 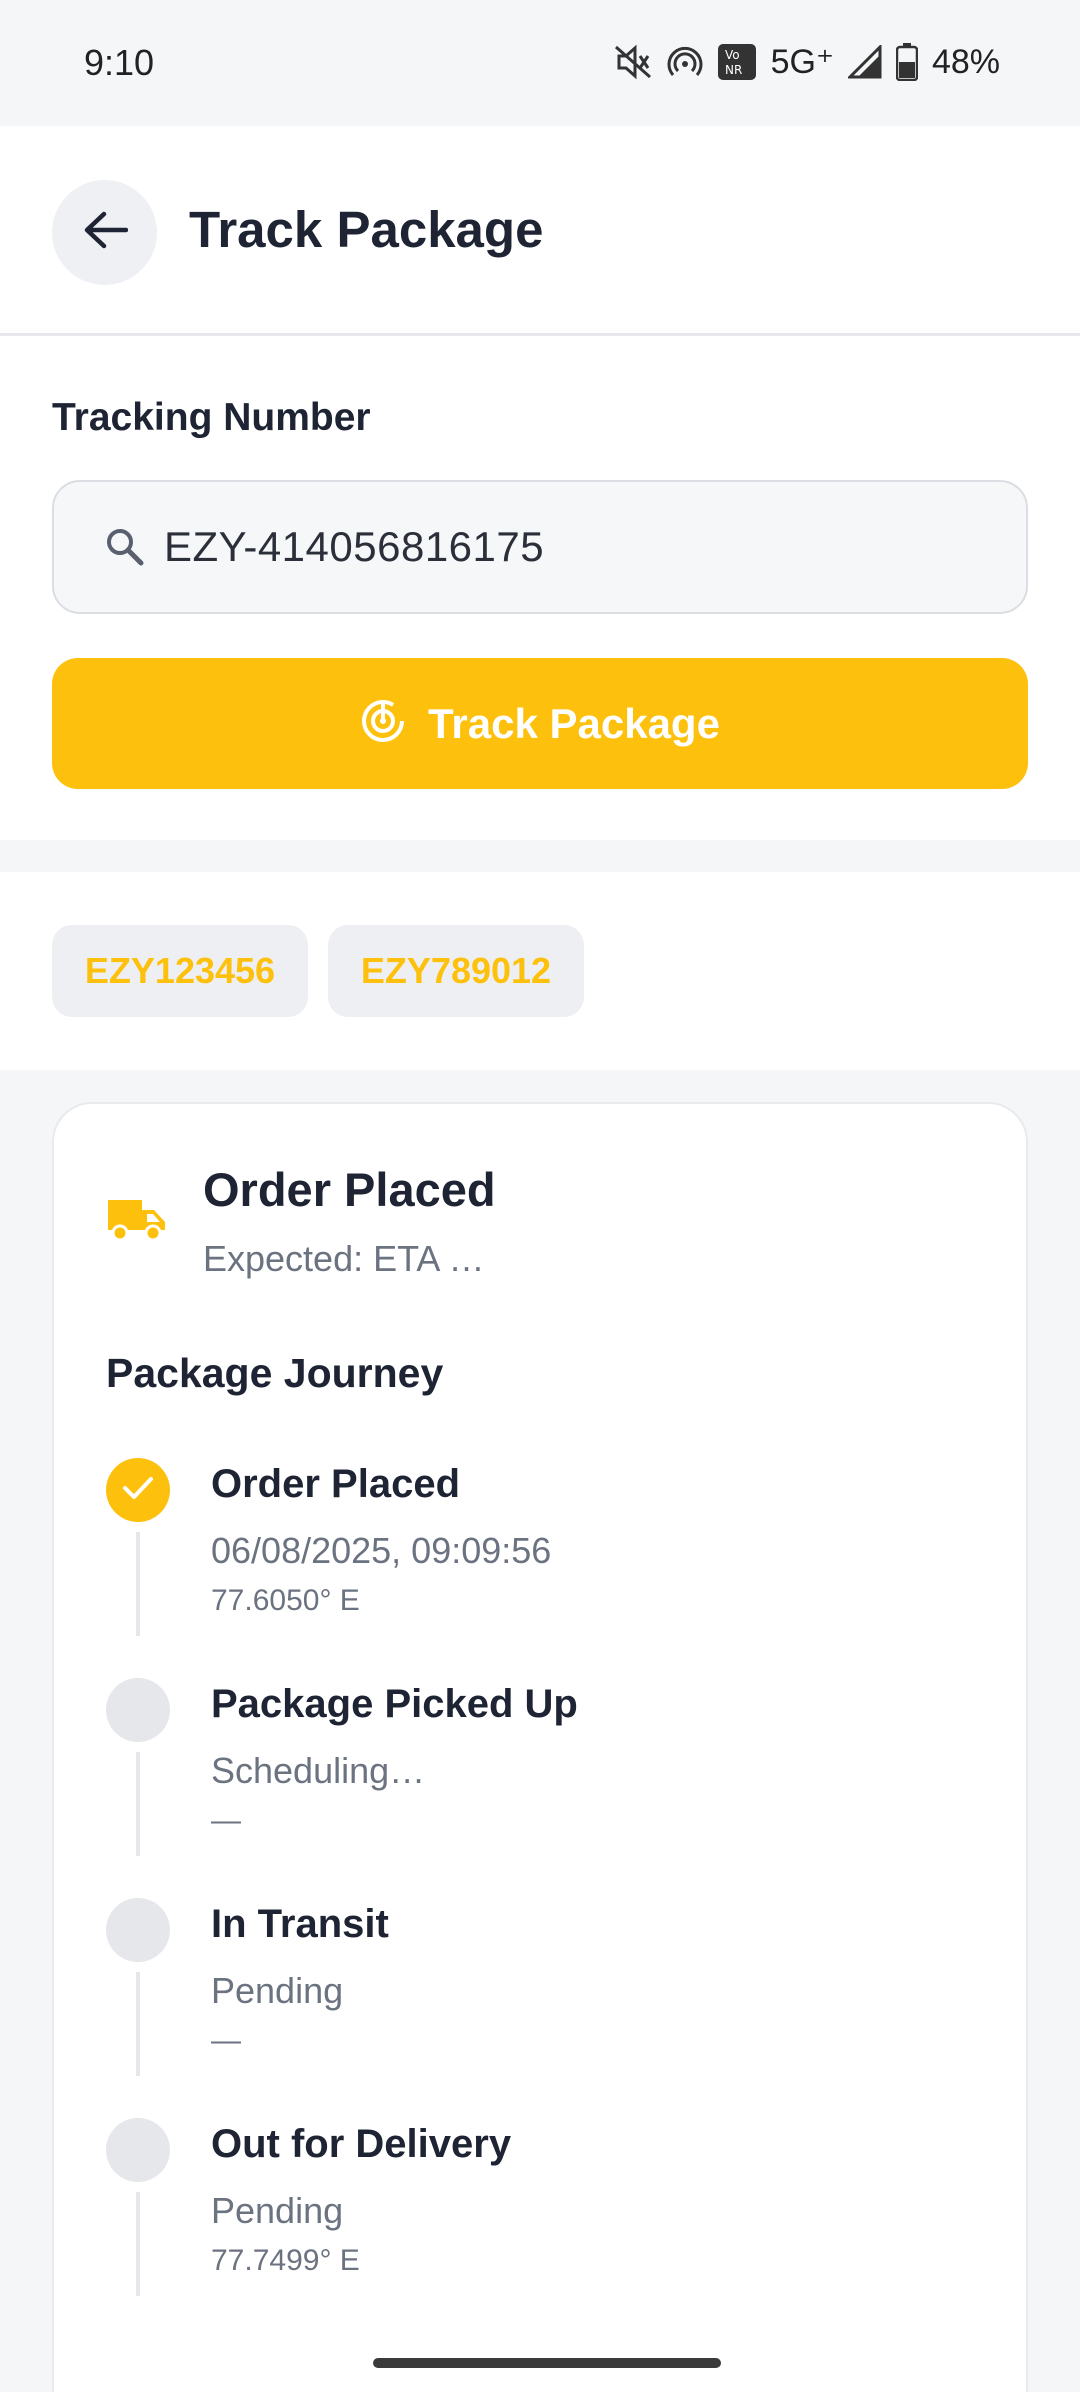 I want to click on hotspot-icon, so click(x=685, y=62).